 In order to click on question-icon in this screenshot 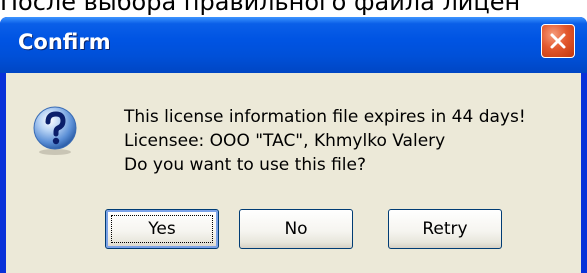, I will do `click(55, 130)`.